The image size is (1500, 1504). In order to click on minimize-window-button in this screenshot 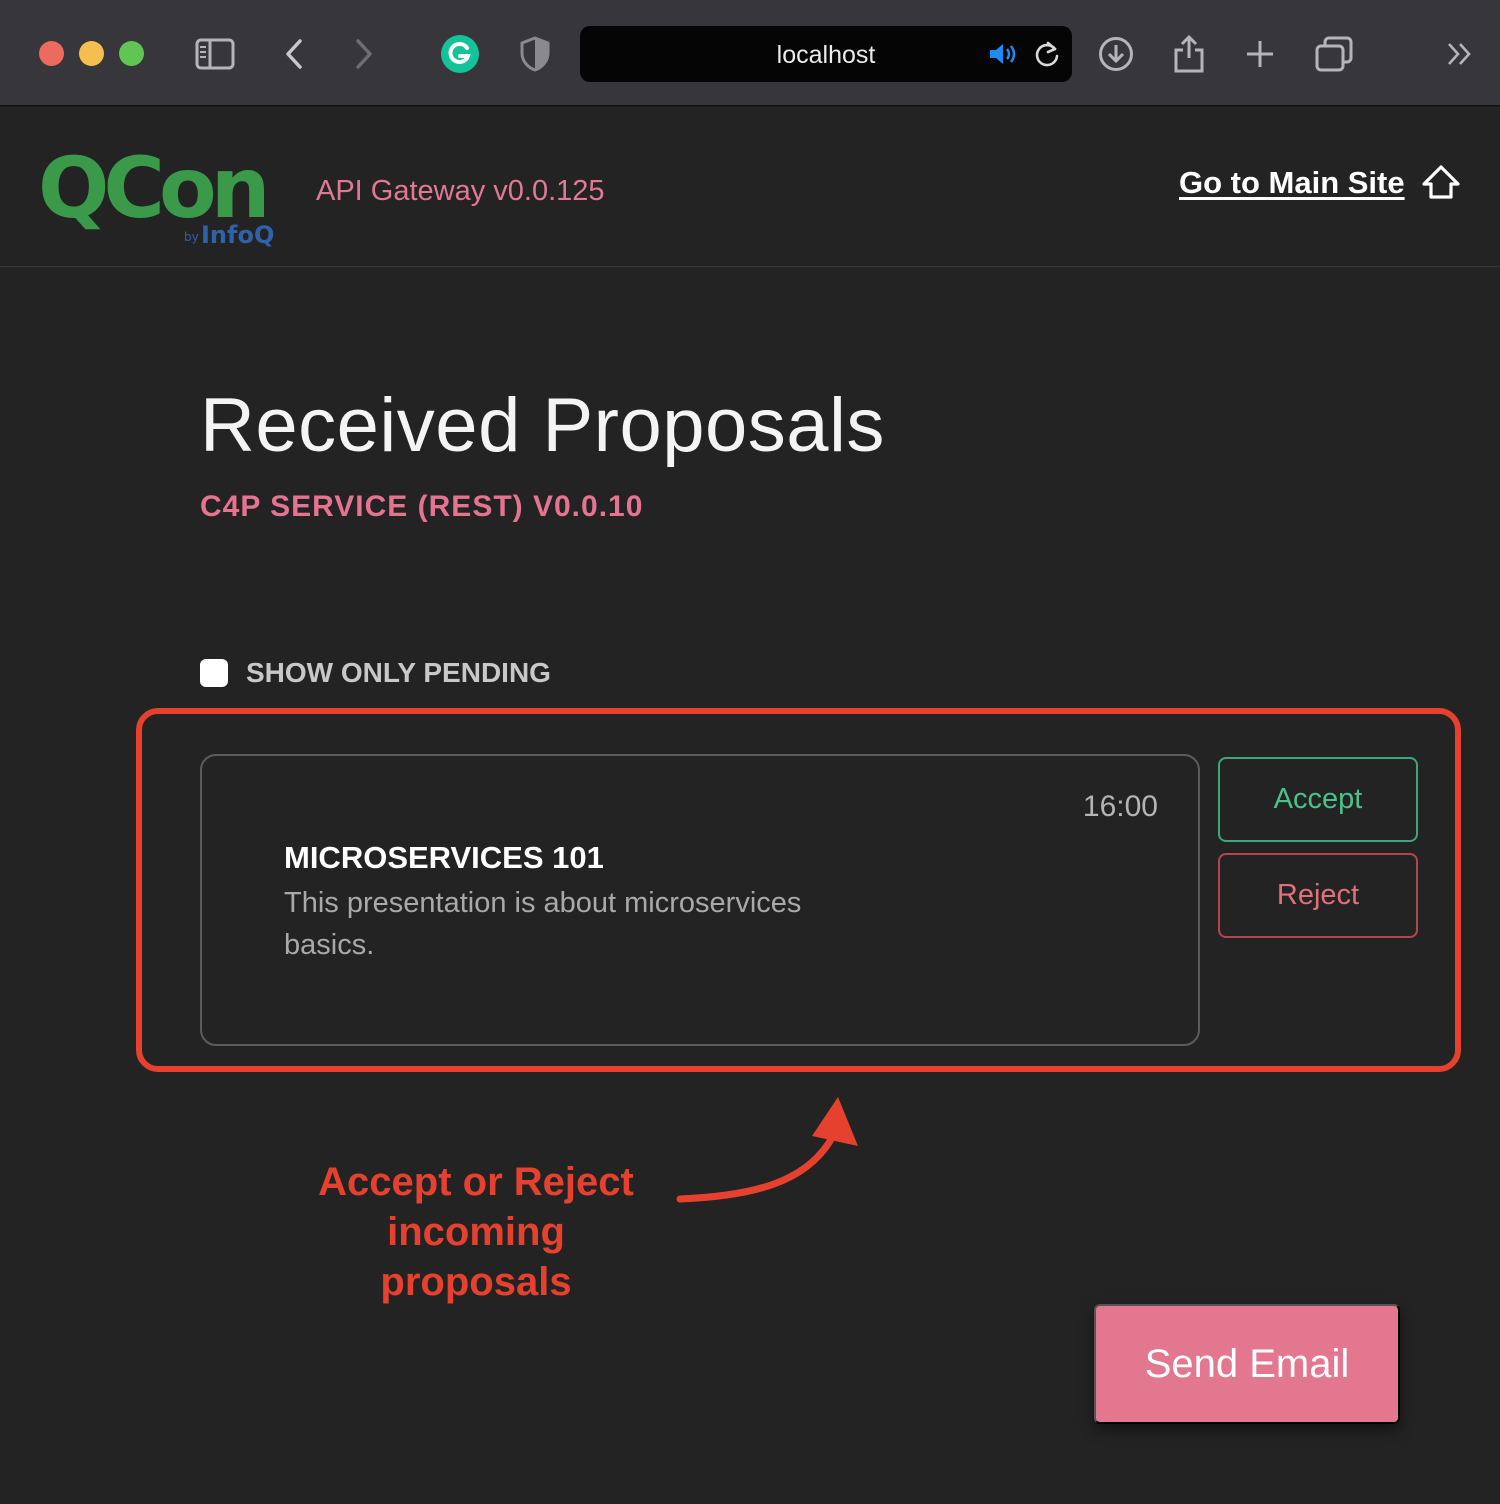, I will do `click(91, 53)`.